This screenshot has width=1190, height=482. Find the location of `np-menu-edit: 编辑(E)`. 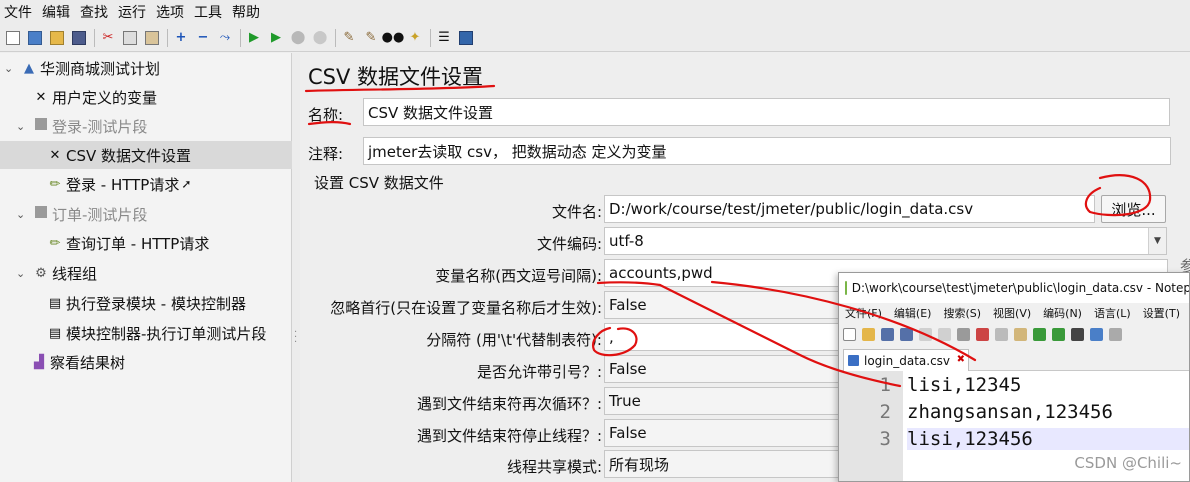

np-menu-edit: 编辑(E) is located at coordinates (913, 313).